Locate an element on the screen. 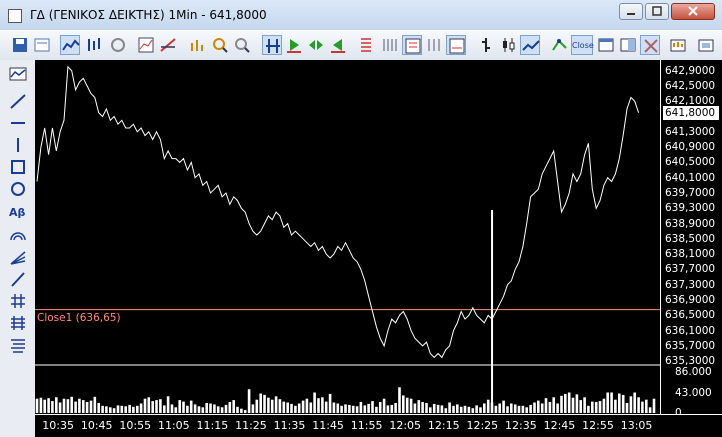 This screenshot has height=437, width=722. chart-type-button is located at coordinates (146, 45).